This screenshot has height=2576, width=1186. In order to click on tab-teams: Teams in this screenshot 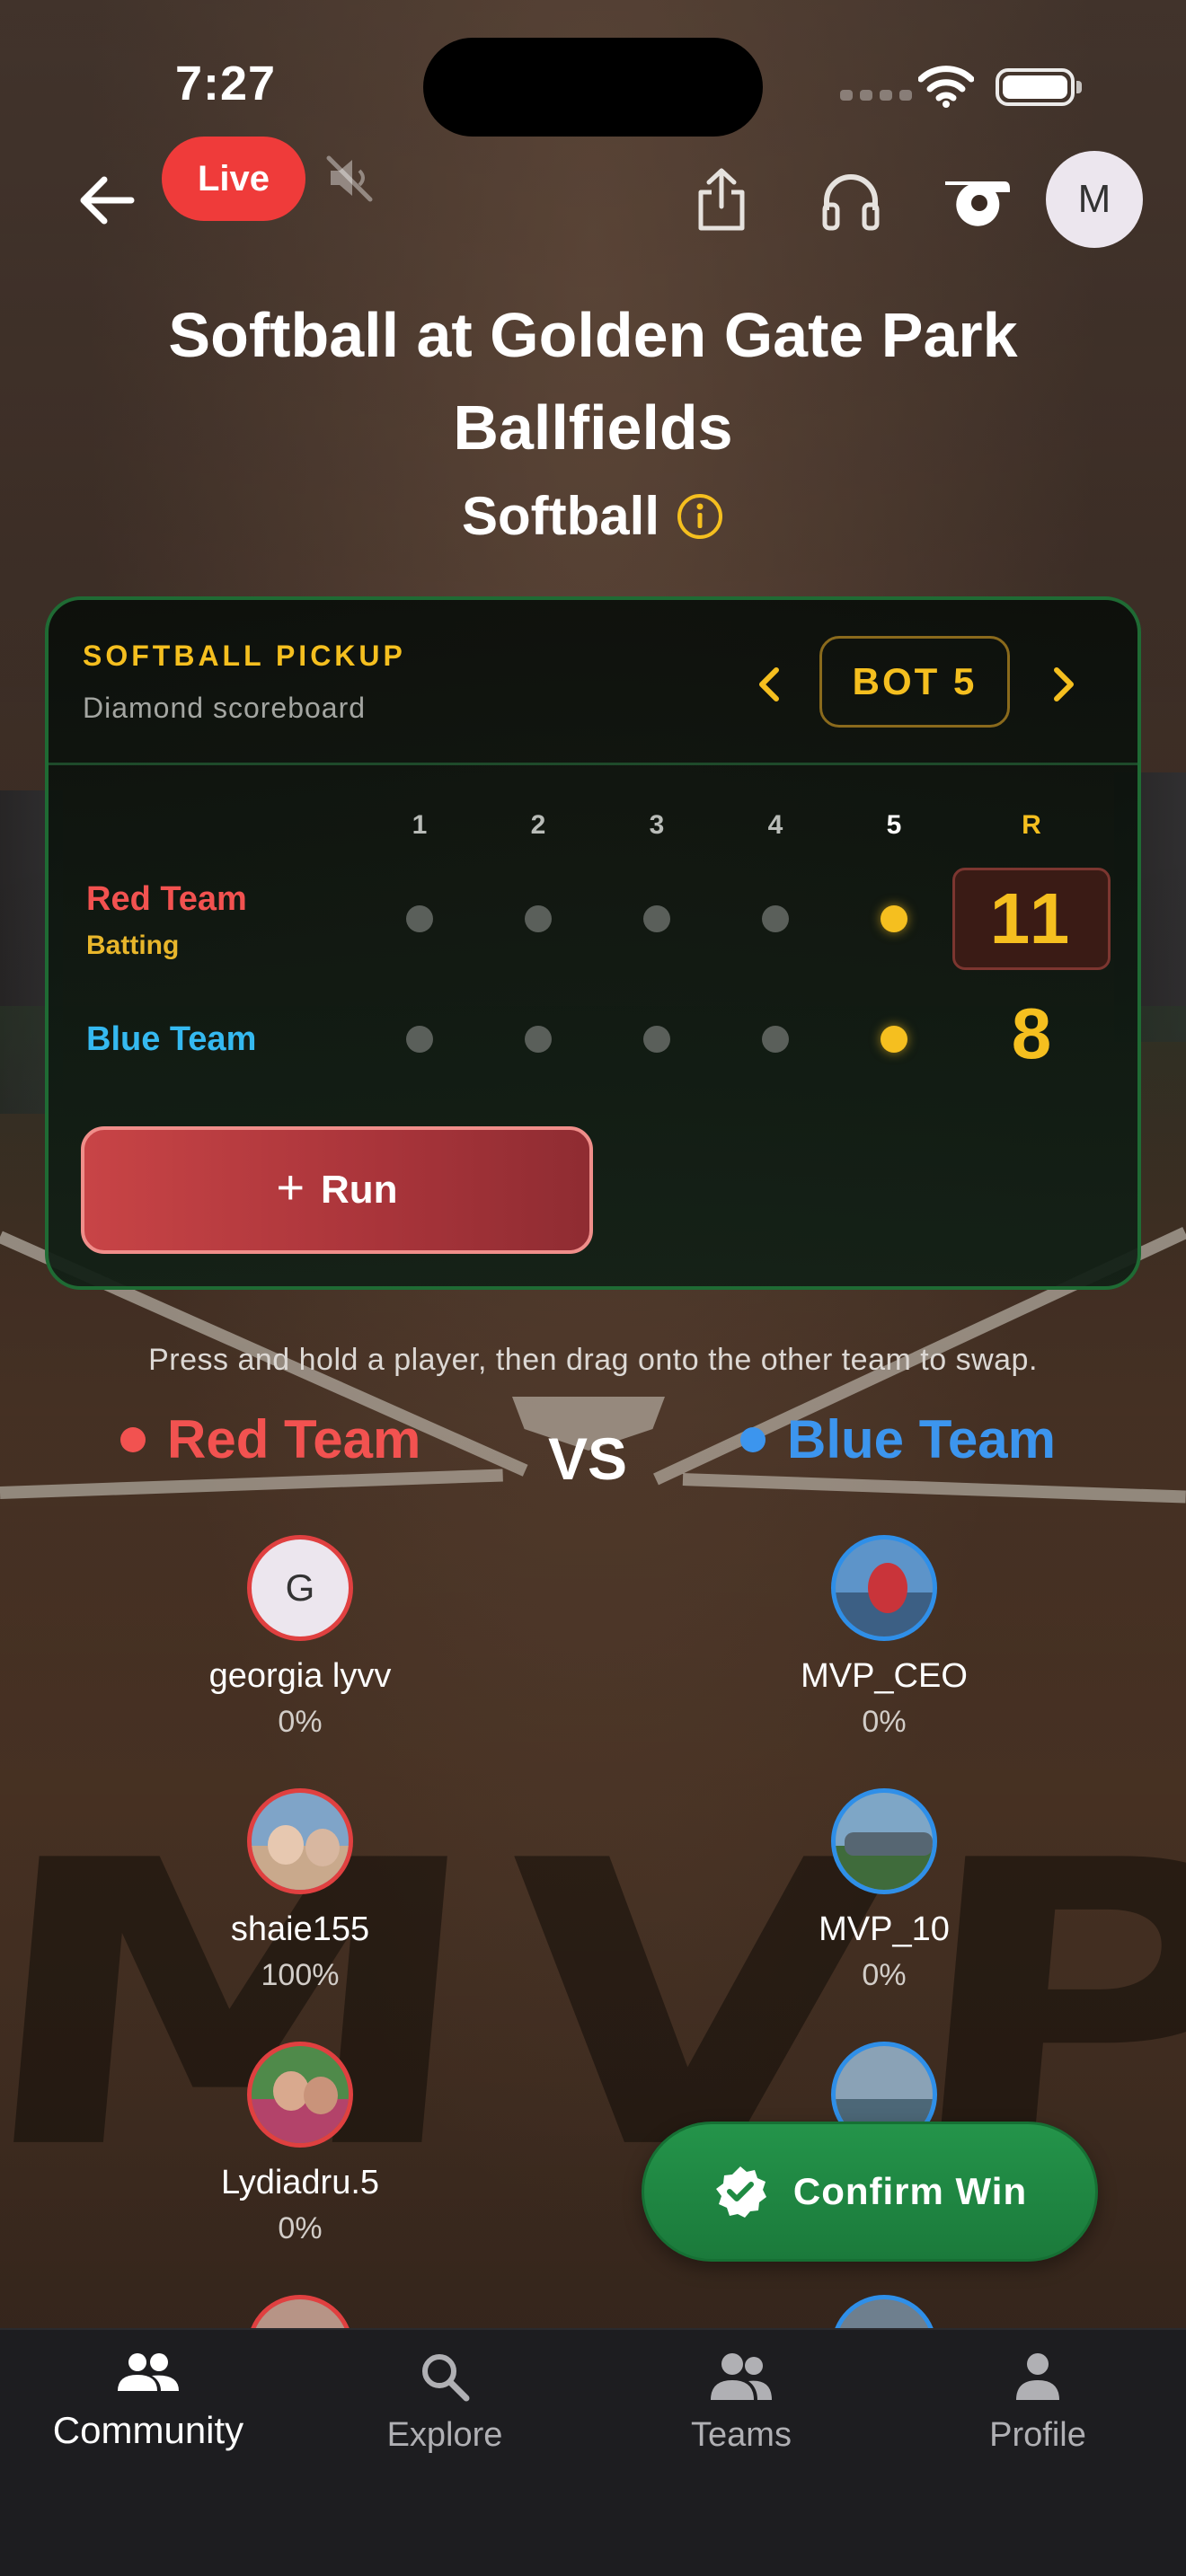, I will do `click(741, 2403)`.